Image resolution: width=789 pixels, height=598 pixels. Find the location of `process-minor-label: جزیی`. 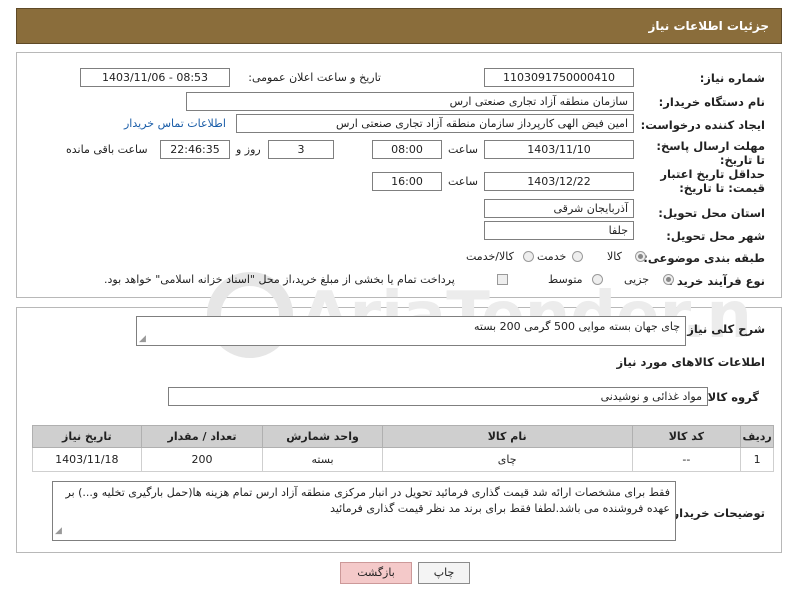

process-minor-label: جزیی is located at coordinates (637, 279).